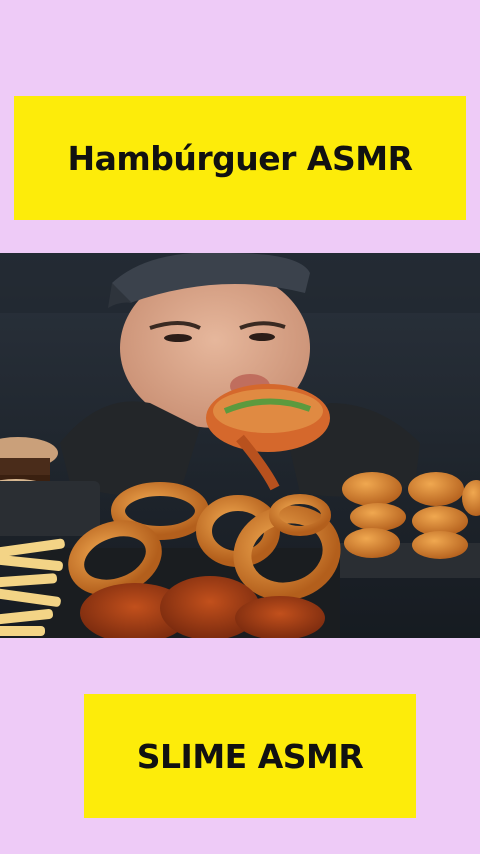  I want to click on bottom-title-banner: SLIME ASMR, so click(250, 756).